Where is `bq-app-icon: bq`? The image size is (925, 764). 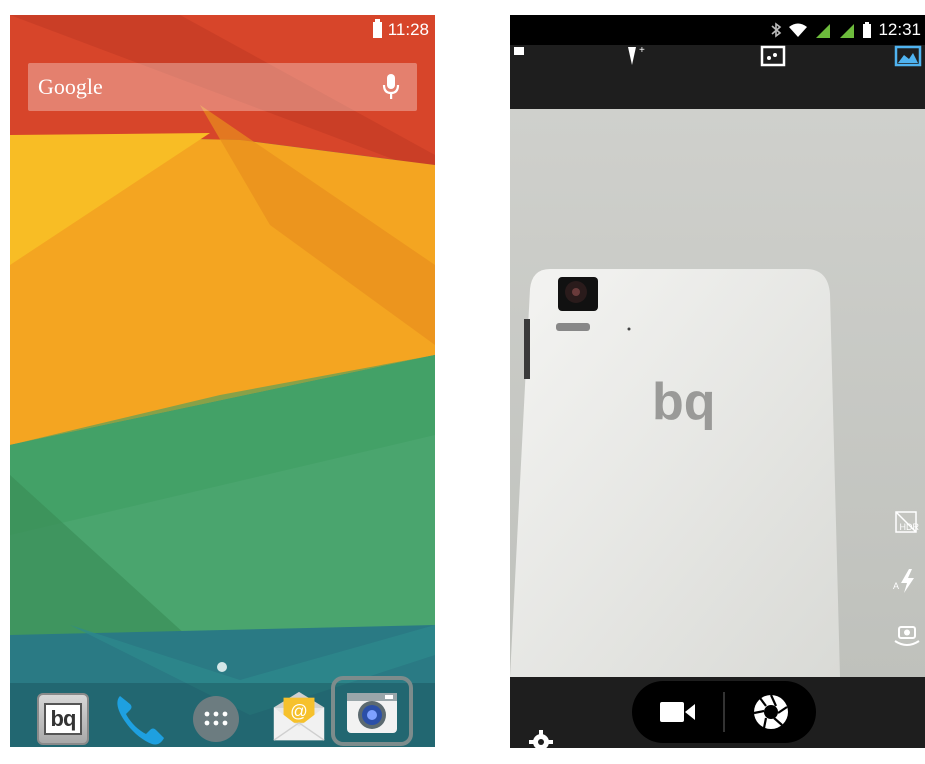
bq-app-icon: bq is located at coordinates (63, 719).